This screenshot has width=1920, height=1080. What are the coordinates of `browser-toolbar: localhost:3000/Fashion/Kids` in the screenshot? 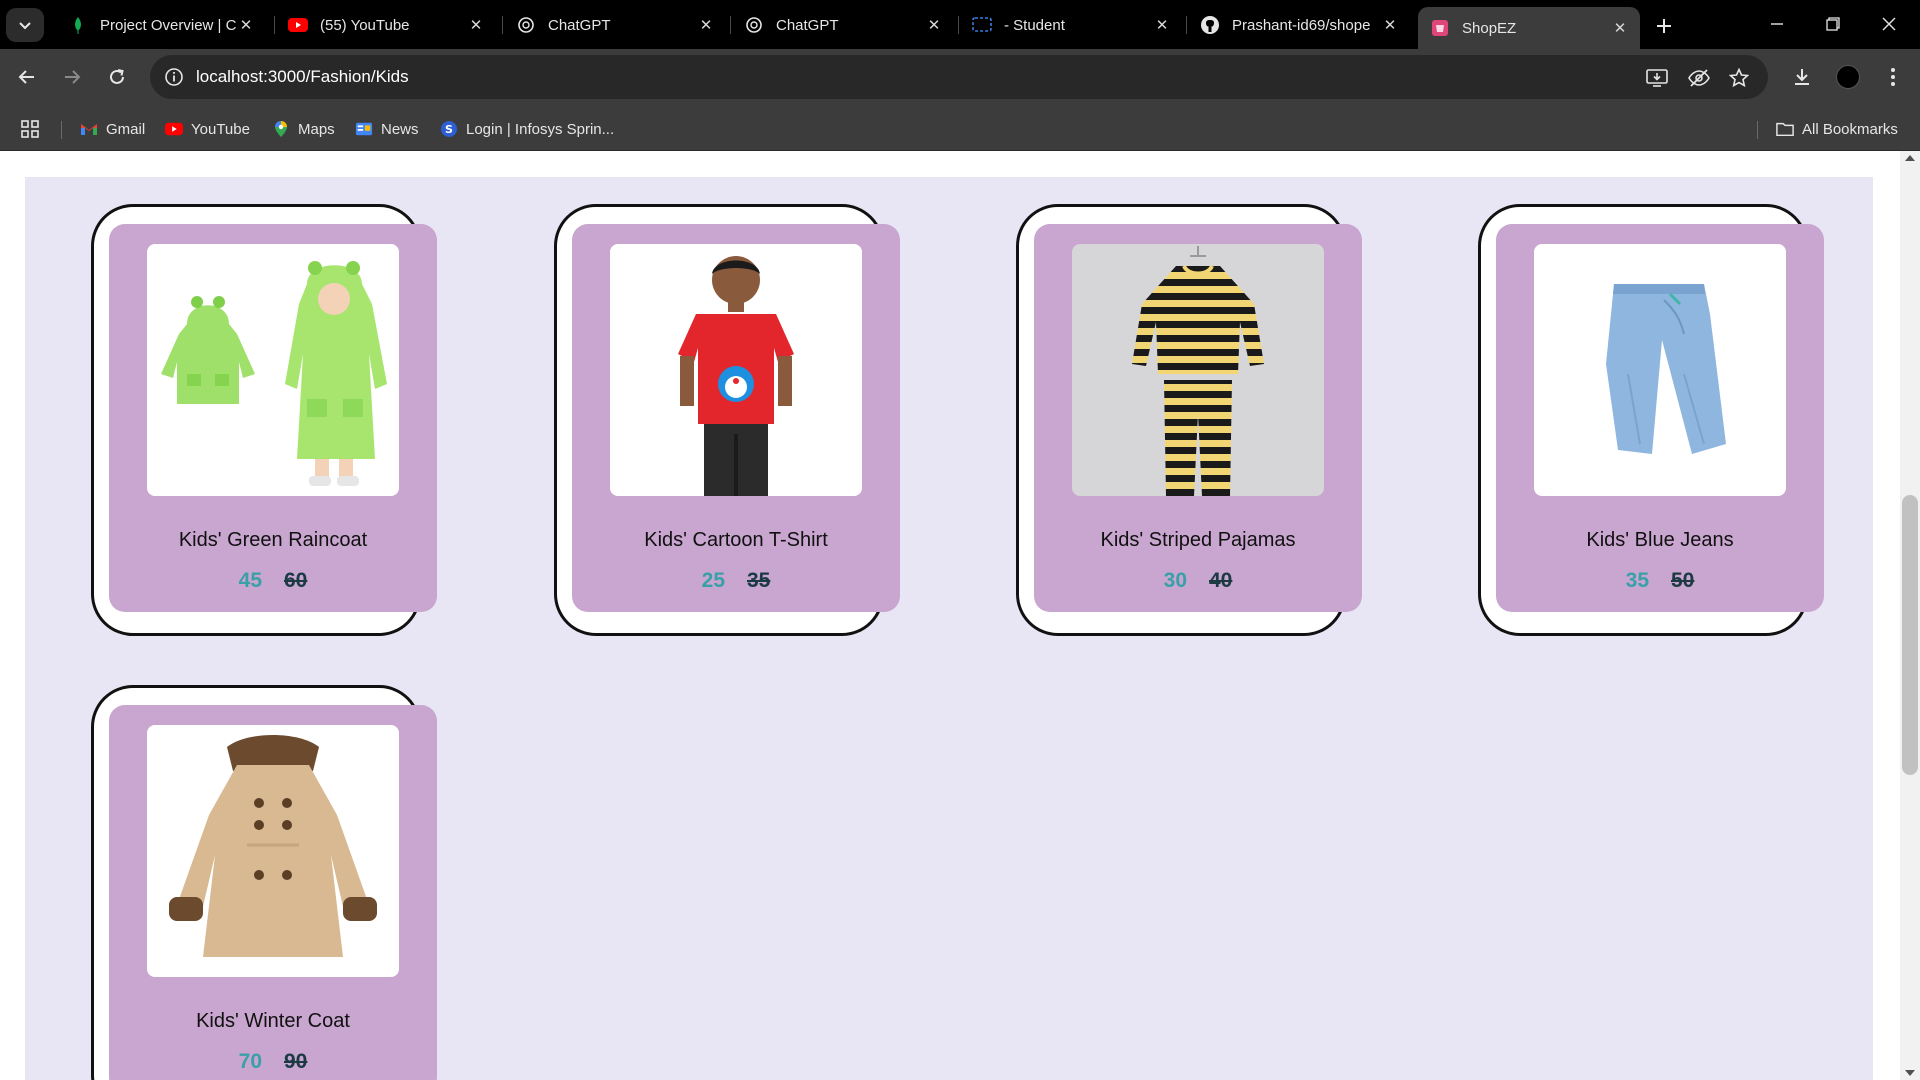 It's located at (960, 78).